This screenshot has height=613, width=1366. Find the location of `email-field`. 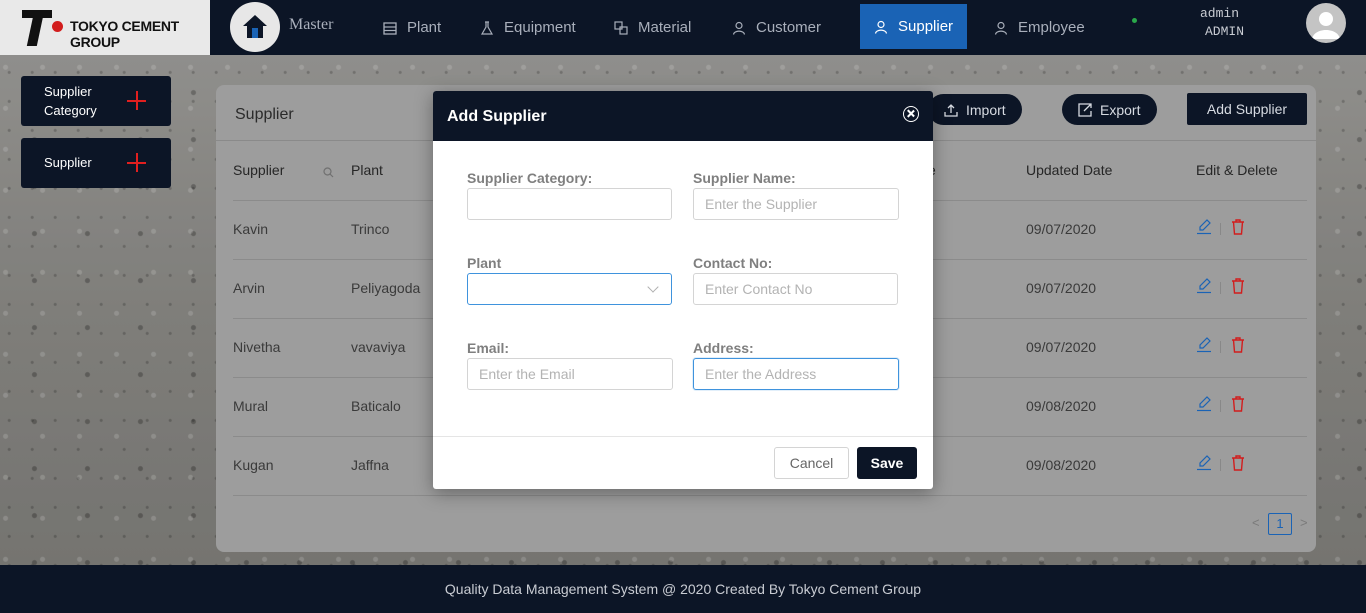

email-field is located at coordinates (570, 374).